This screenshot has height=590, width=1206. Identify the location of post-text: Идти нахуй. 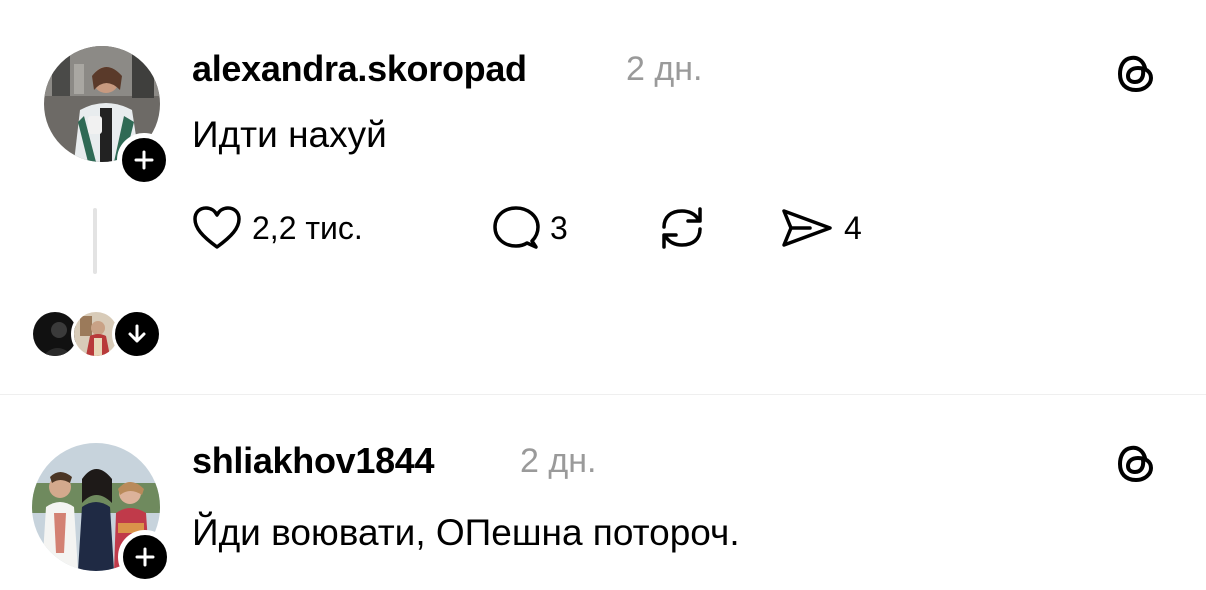
(289, 134).